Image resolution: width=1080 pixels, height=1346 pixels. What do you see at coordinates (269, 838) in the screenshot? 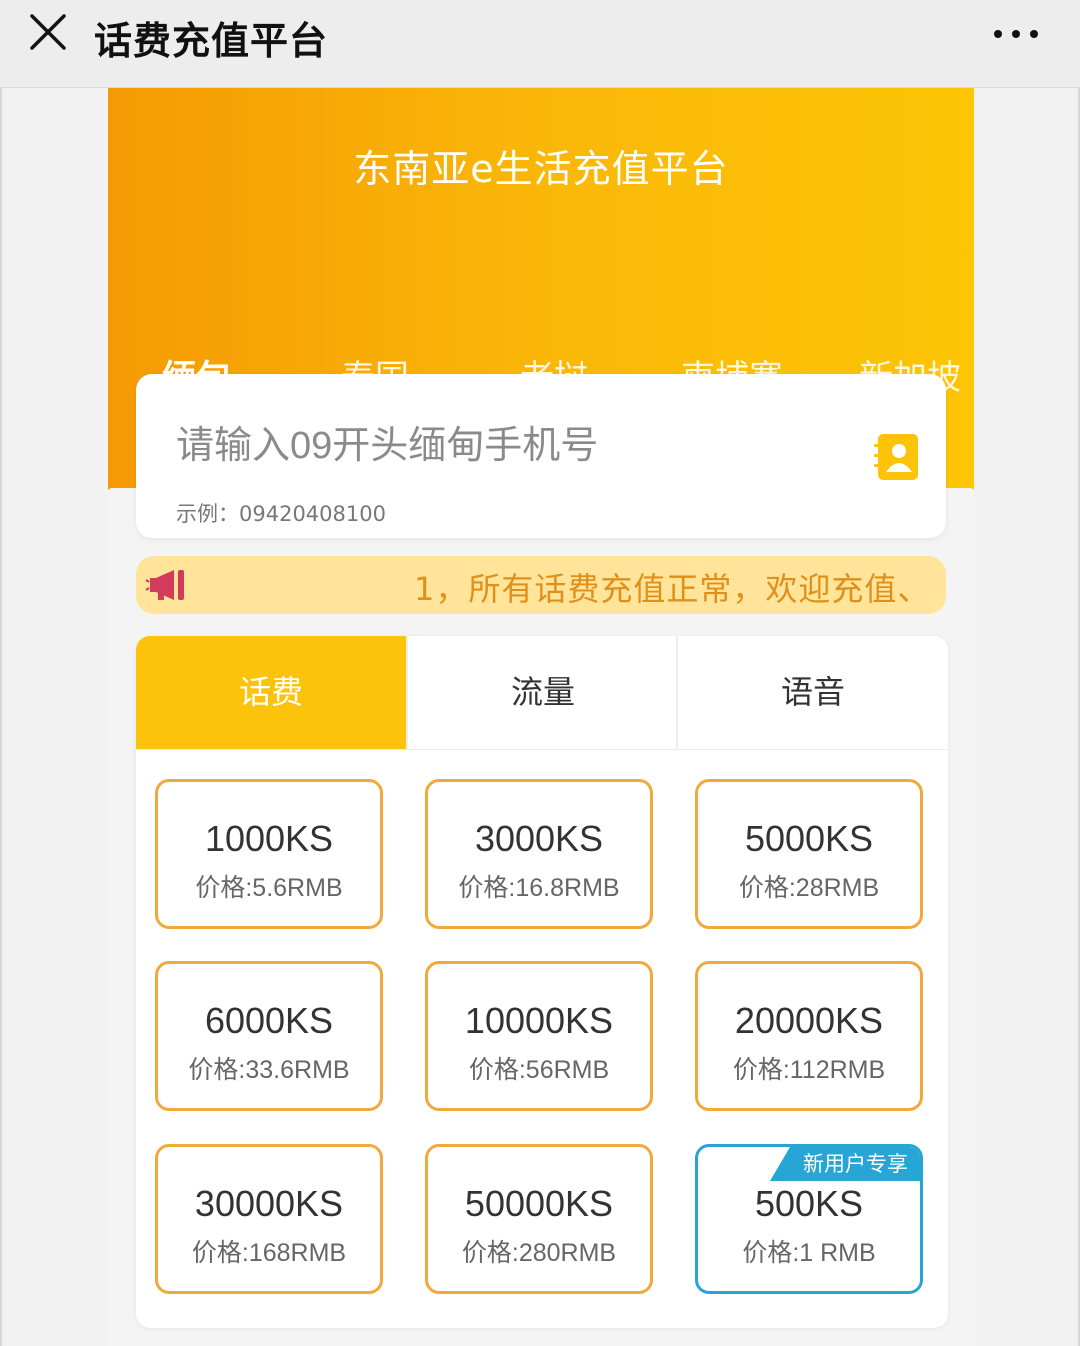
I see `product-amount: 1000KS` at bounding box center [269, 838].